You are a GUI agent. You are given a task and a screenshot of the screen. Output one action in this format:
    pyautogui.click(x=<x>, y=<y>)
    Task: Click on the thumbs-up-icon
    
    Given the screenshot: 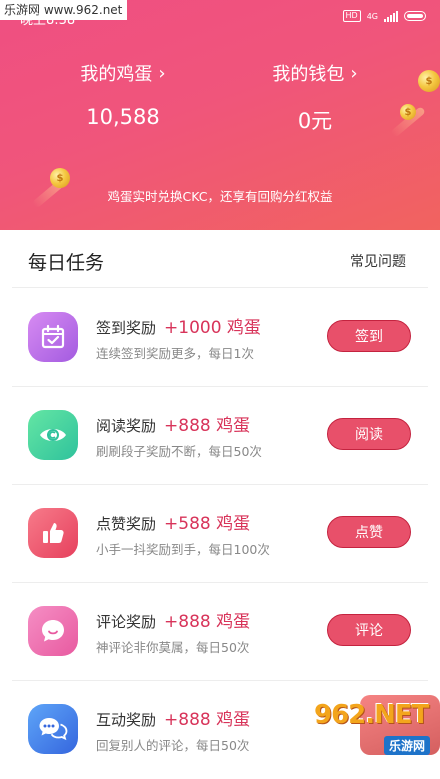 What is the action you would take?
    pyautogui.click(x=53, y=533)
    